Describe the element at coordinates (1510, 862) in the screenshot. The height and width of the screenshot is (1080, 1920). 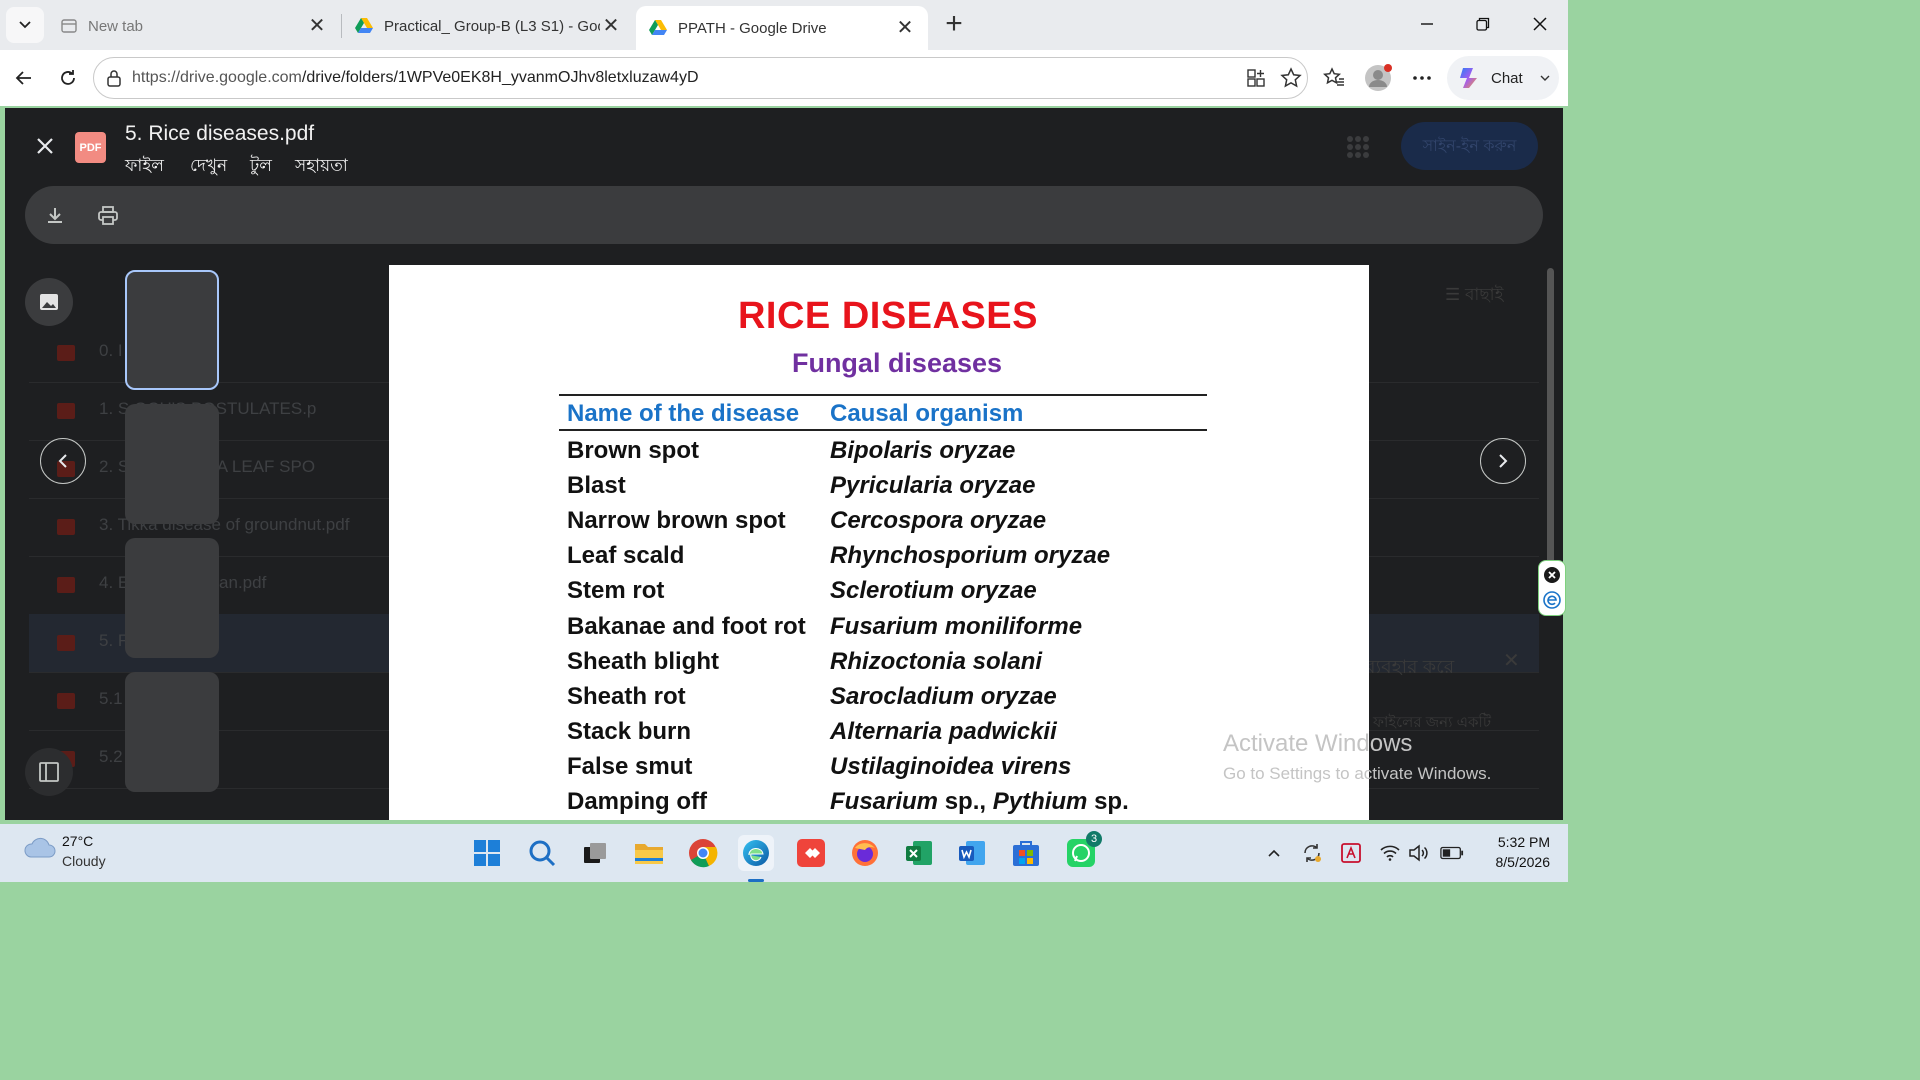
I see `clock-date: 8/5/2026` at that location.